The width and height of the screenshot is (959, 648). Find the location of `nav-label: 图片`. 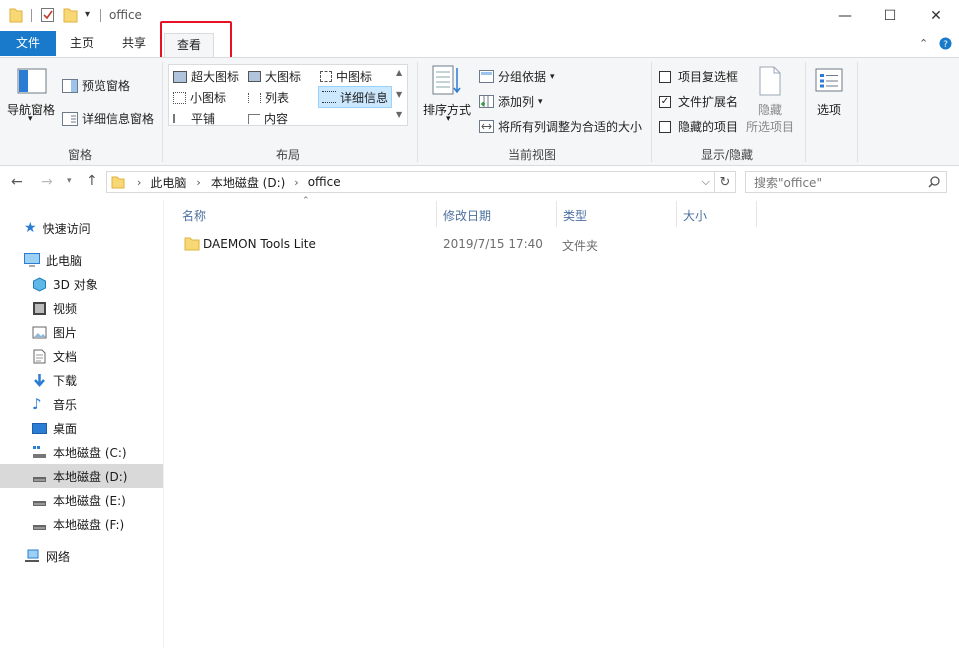

nav-label: 图片 is located at coordinates (65, 332).